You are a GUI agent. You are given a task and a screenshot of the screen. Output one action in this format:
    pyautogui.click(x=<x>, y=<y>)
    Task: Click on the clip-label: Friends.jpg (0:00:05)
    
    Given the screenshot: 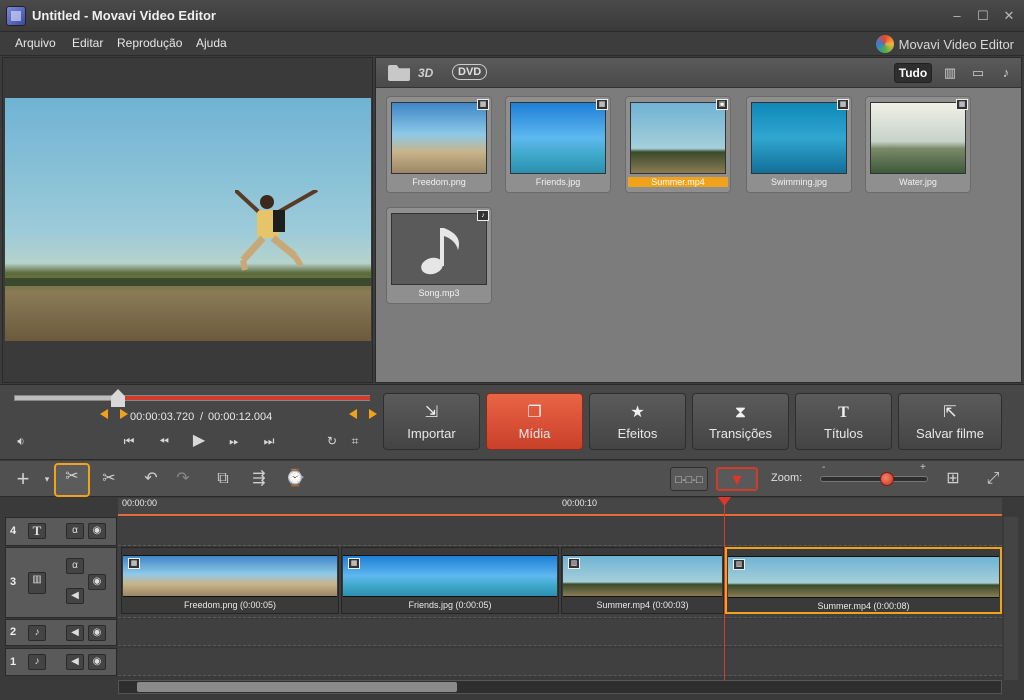 What is the action you would take?
    pyautogui.click(x=450, y=605)
    